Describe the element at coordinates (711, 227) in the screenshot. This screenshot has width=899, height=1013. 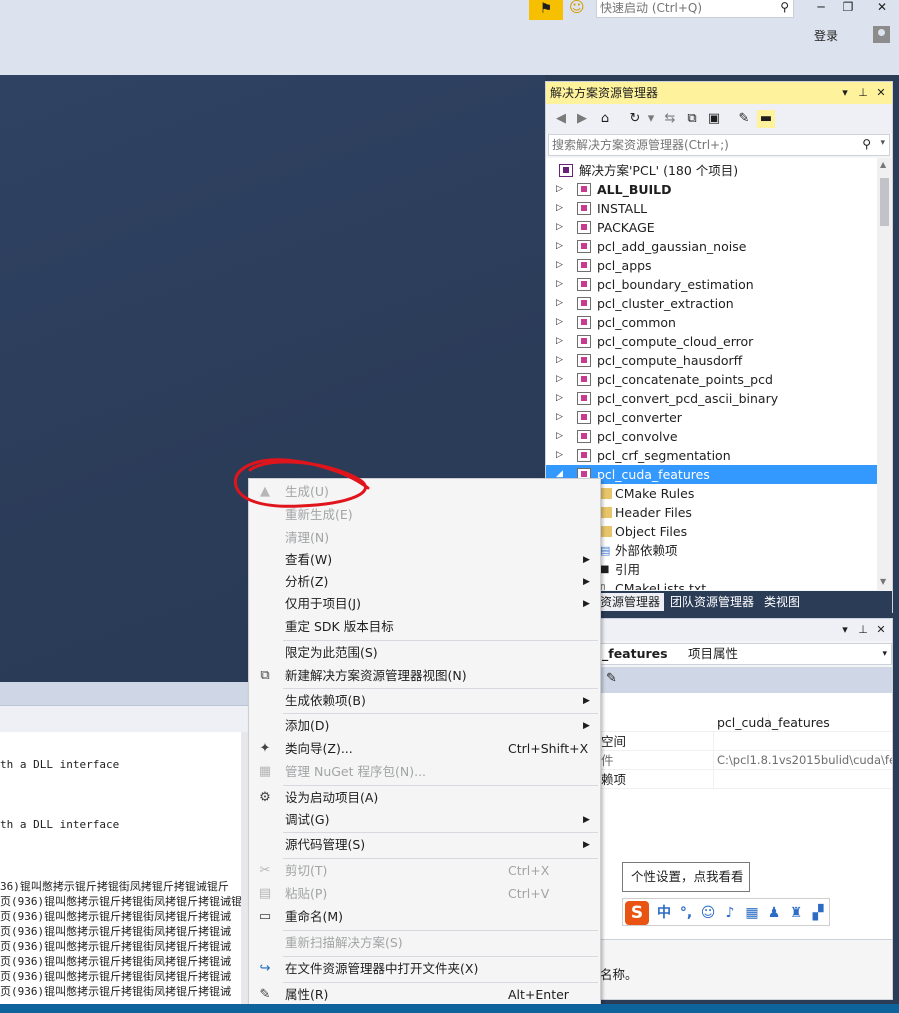
I see `tree-item: ▷ PACKAGE` at that location.